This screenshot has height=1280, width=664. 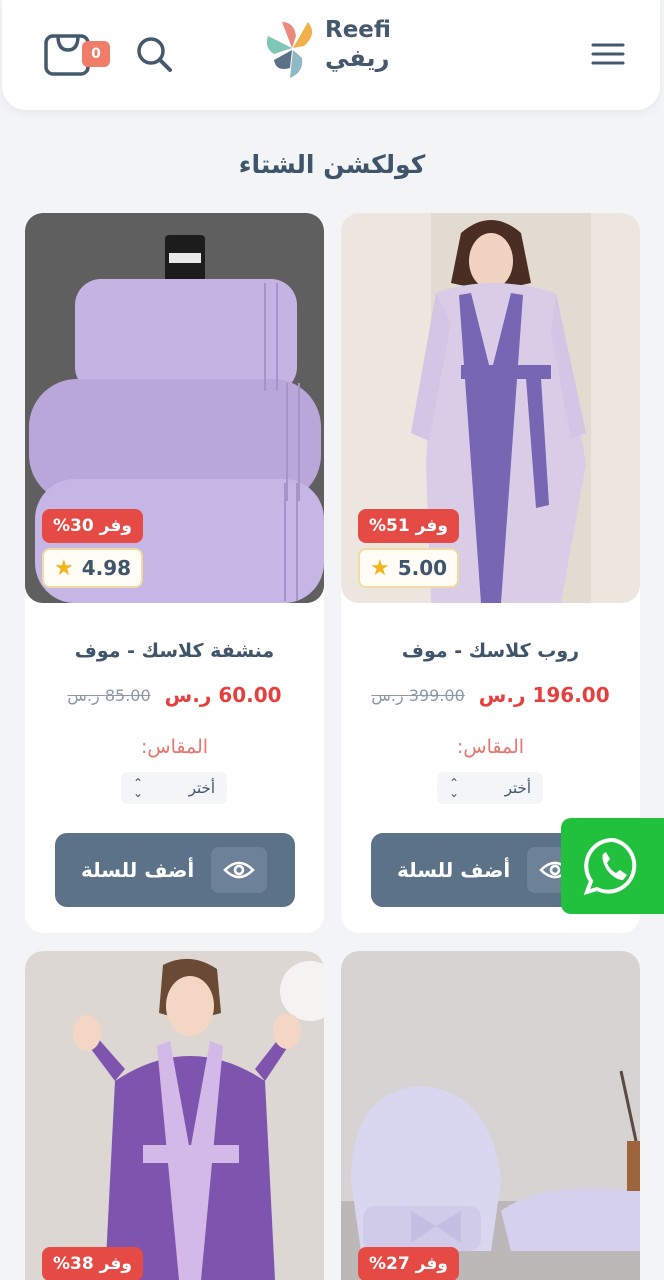 I want to click on rating-badge: ★ 4.98, so click(x=93, y=568).